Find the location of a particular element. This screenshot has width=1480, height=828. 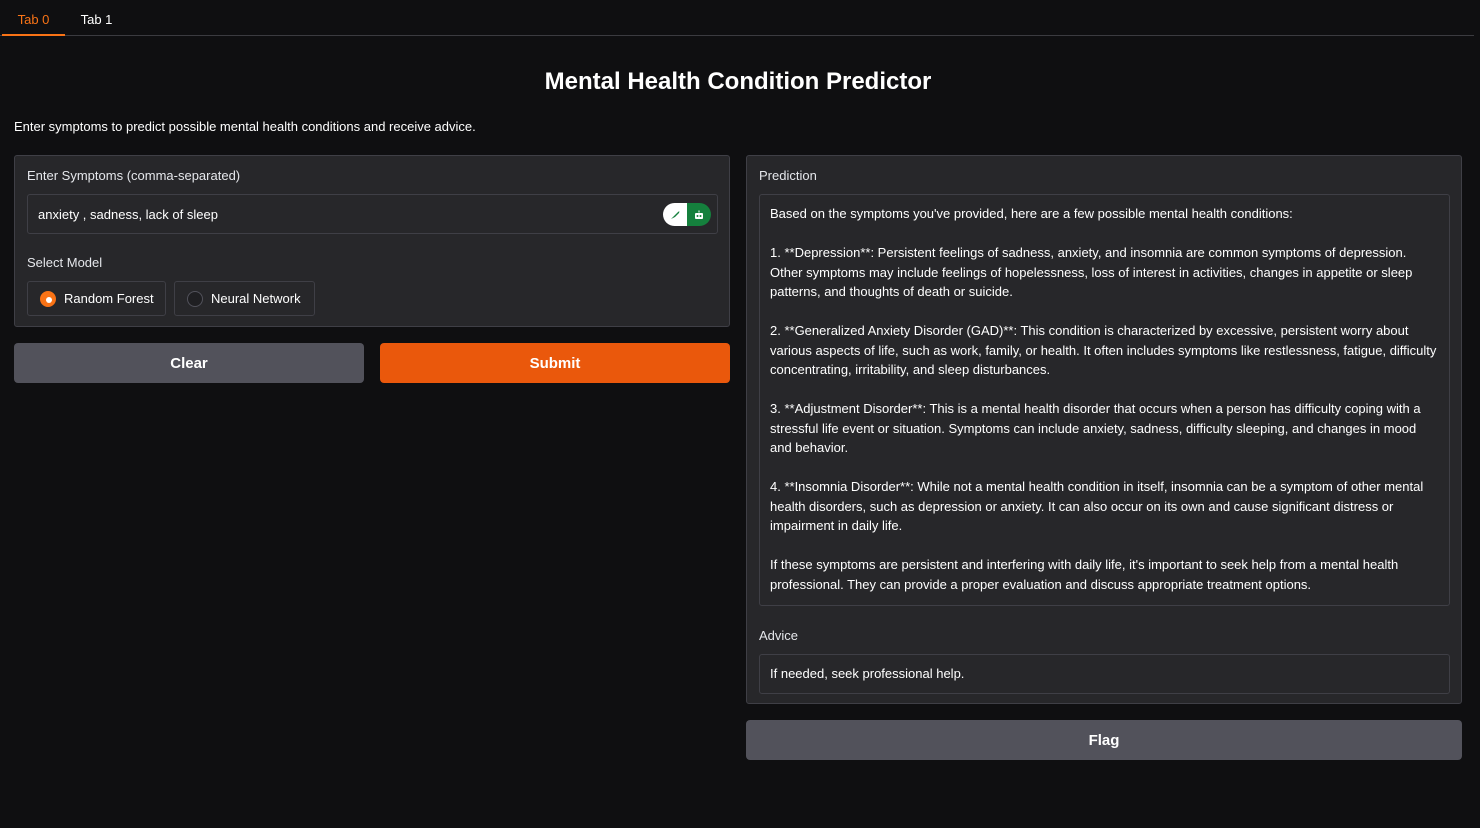

advice-output: If needed, seek professional help. is located at coordinates (1104, 674).